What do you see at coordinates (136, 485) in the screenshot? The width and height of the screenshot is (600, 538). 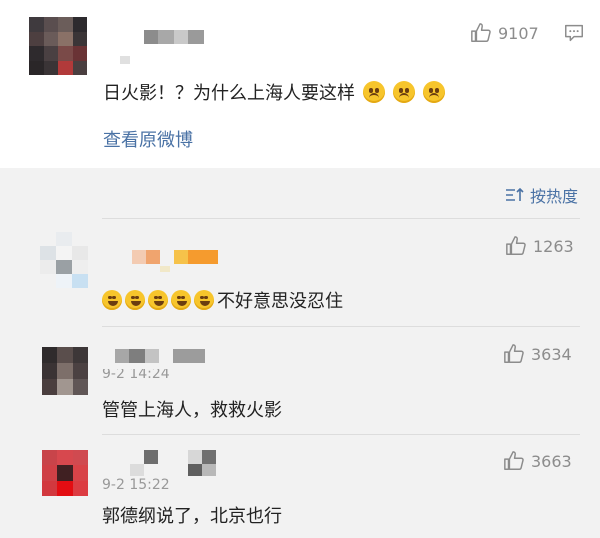 I see `timestamp: 9-2 15:22` at bounding box center [136, 485].